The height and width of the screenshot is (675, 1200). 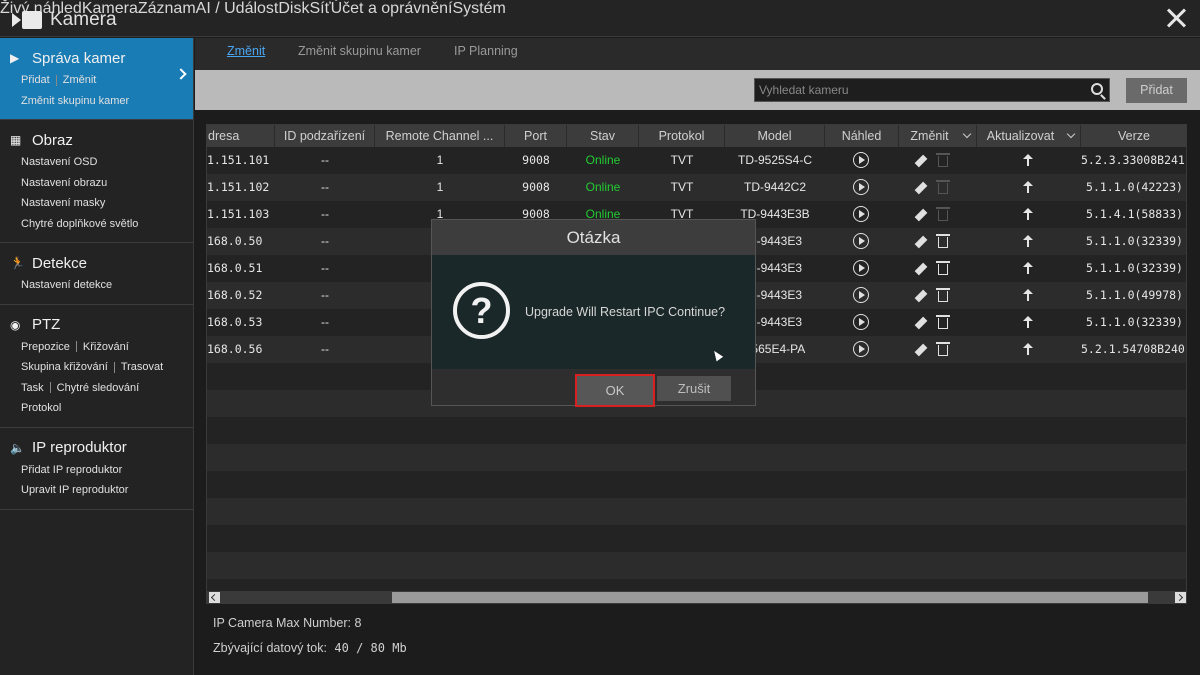 I want to click on nav-item-recording: Záznam, so click(x=167, y=8).